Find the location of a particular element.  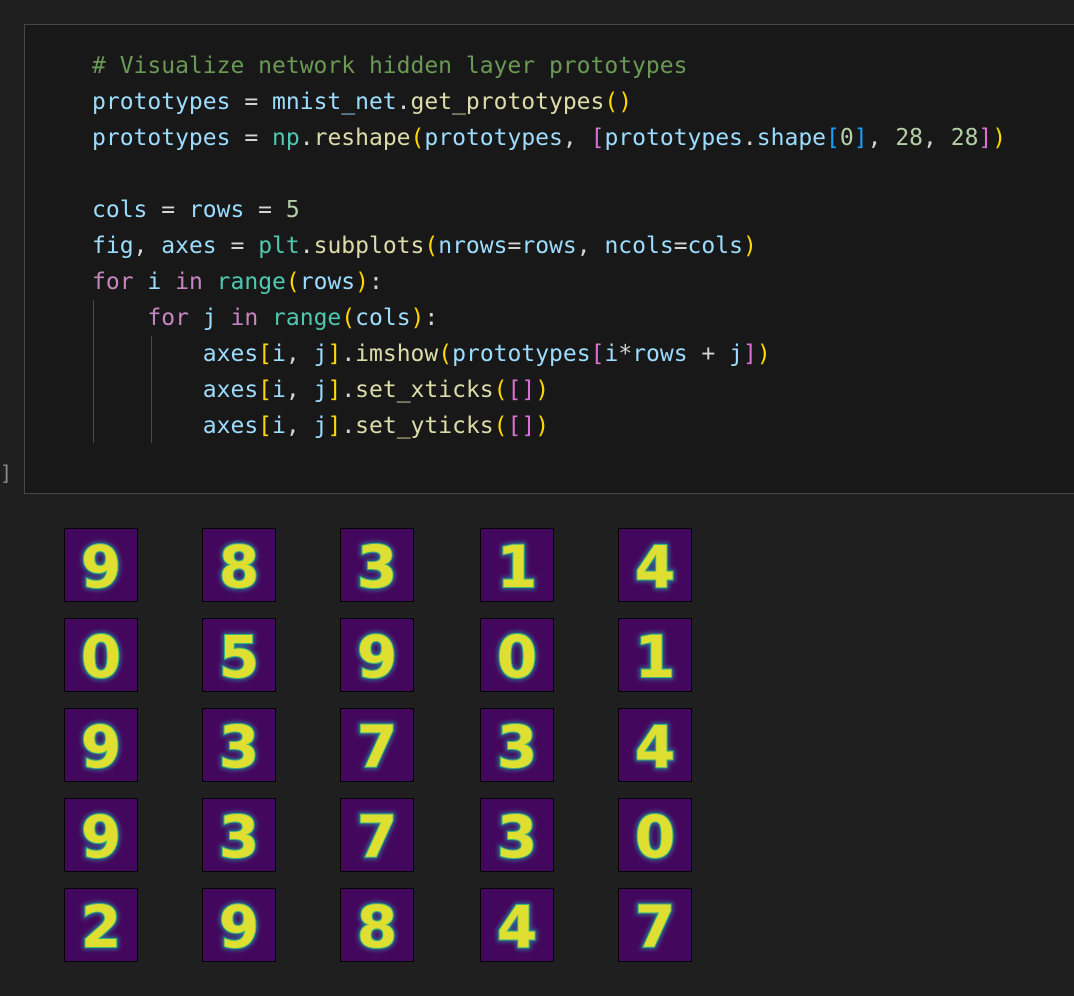

prototype-image: 111 is located at coordinates (655, 655).